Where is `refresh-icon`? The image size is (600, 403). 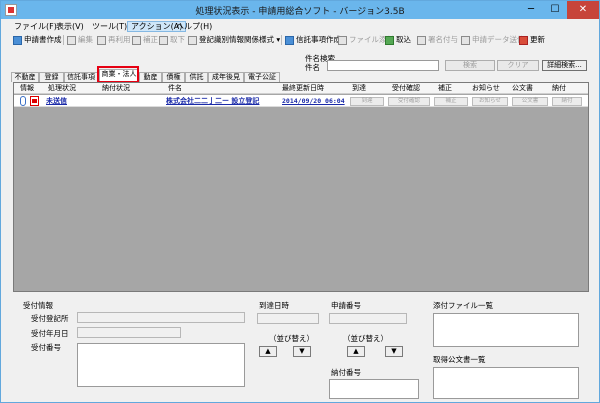
refresh-icon is located at coordinates (523, 40).